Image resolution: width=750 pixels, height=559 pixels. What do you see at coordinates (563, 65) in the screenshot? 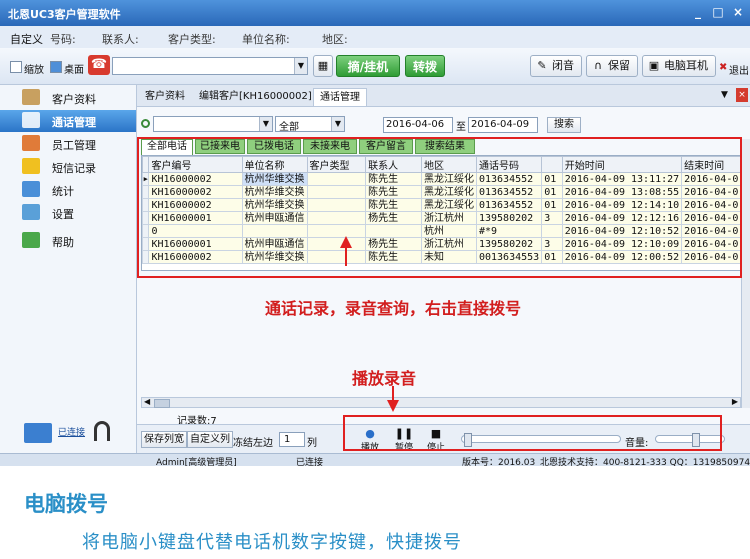
I see `mute-label: 闭音` at bounding box center [563, 65].